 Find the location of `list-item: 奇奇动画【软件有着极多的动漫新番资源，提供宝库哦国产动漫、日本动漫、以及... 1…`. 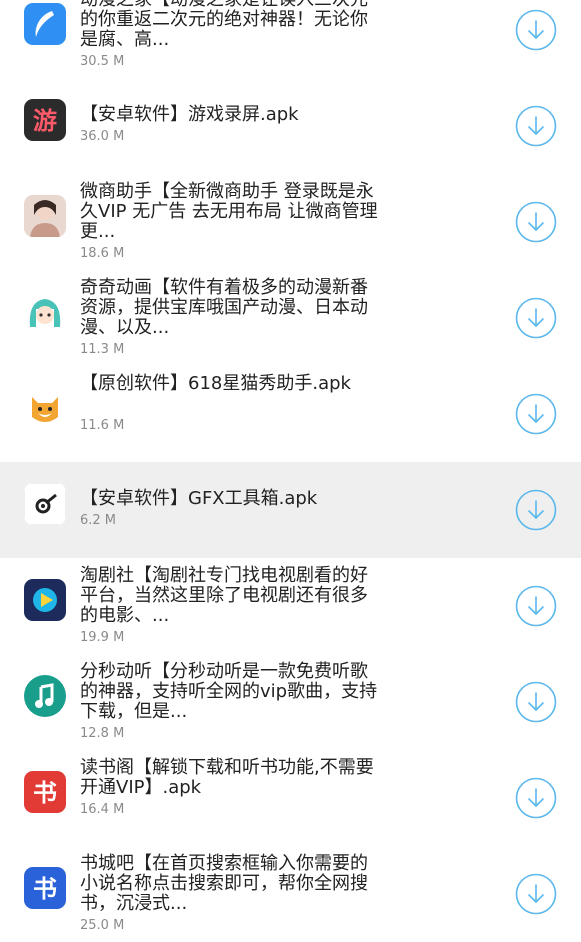

list-item: 奇奇动画【软件有着极多的动漫新番资源，提供宝库哦国产动漫、日本动漫、以及... 1… is located at coordinates (290, 318).